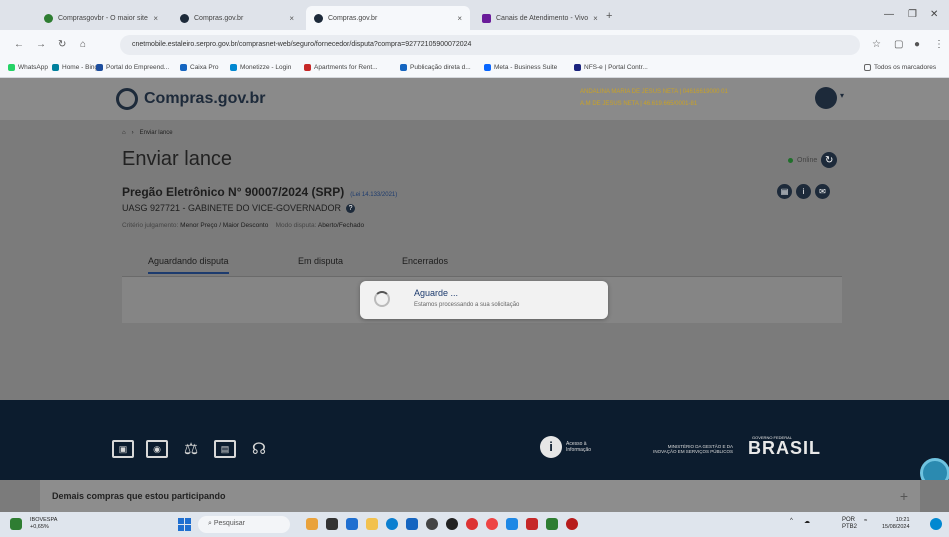 Image resolution: width=949 pixels, height=537 pixels. I want to click on access-info-link: i Acesso à Informação, so click(568, 447).